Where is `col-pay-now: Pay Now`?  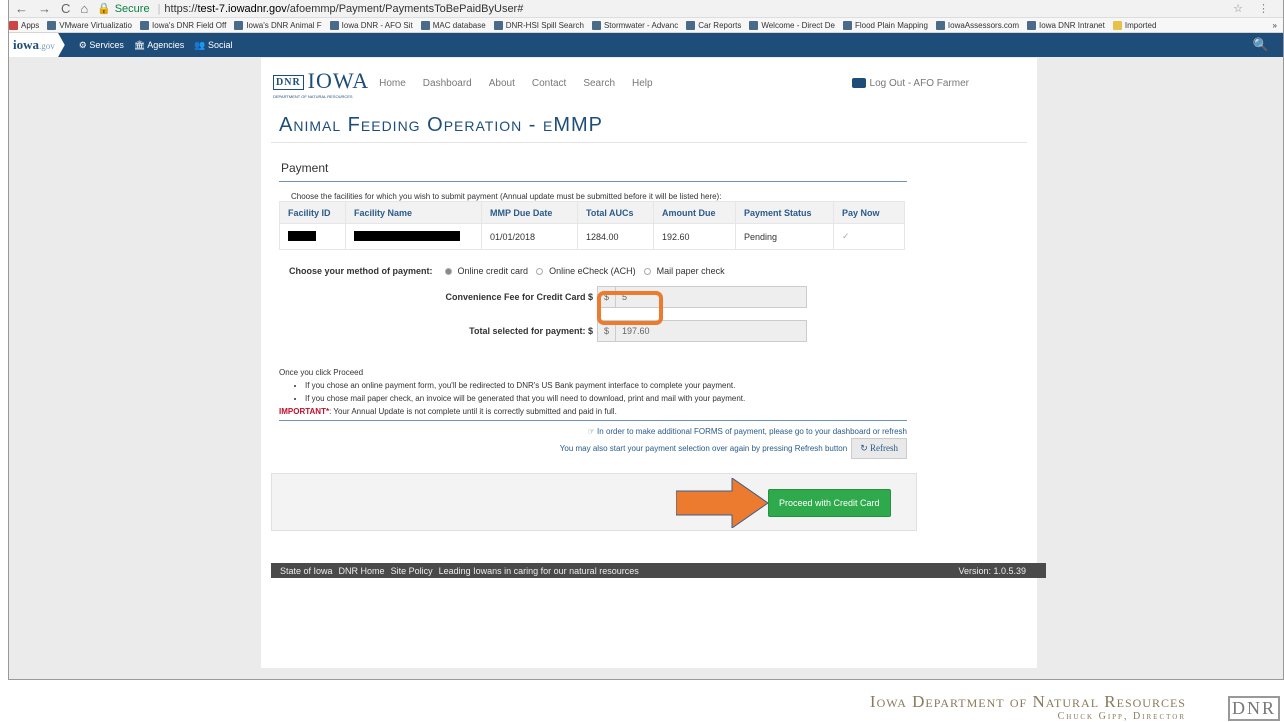 col-pay-now: Pay Now is located at coordinates (869, 212).